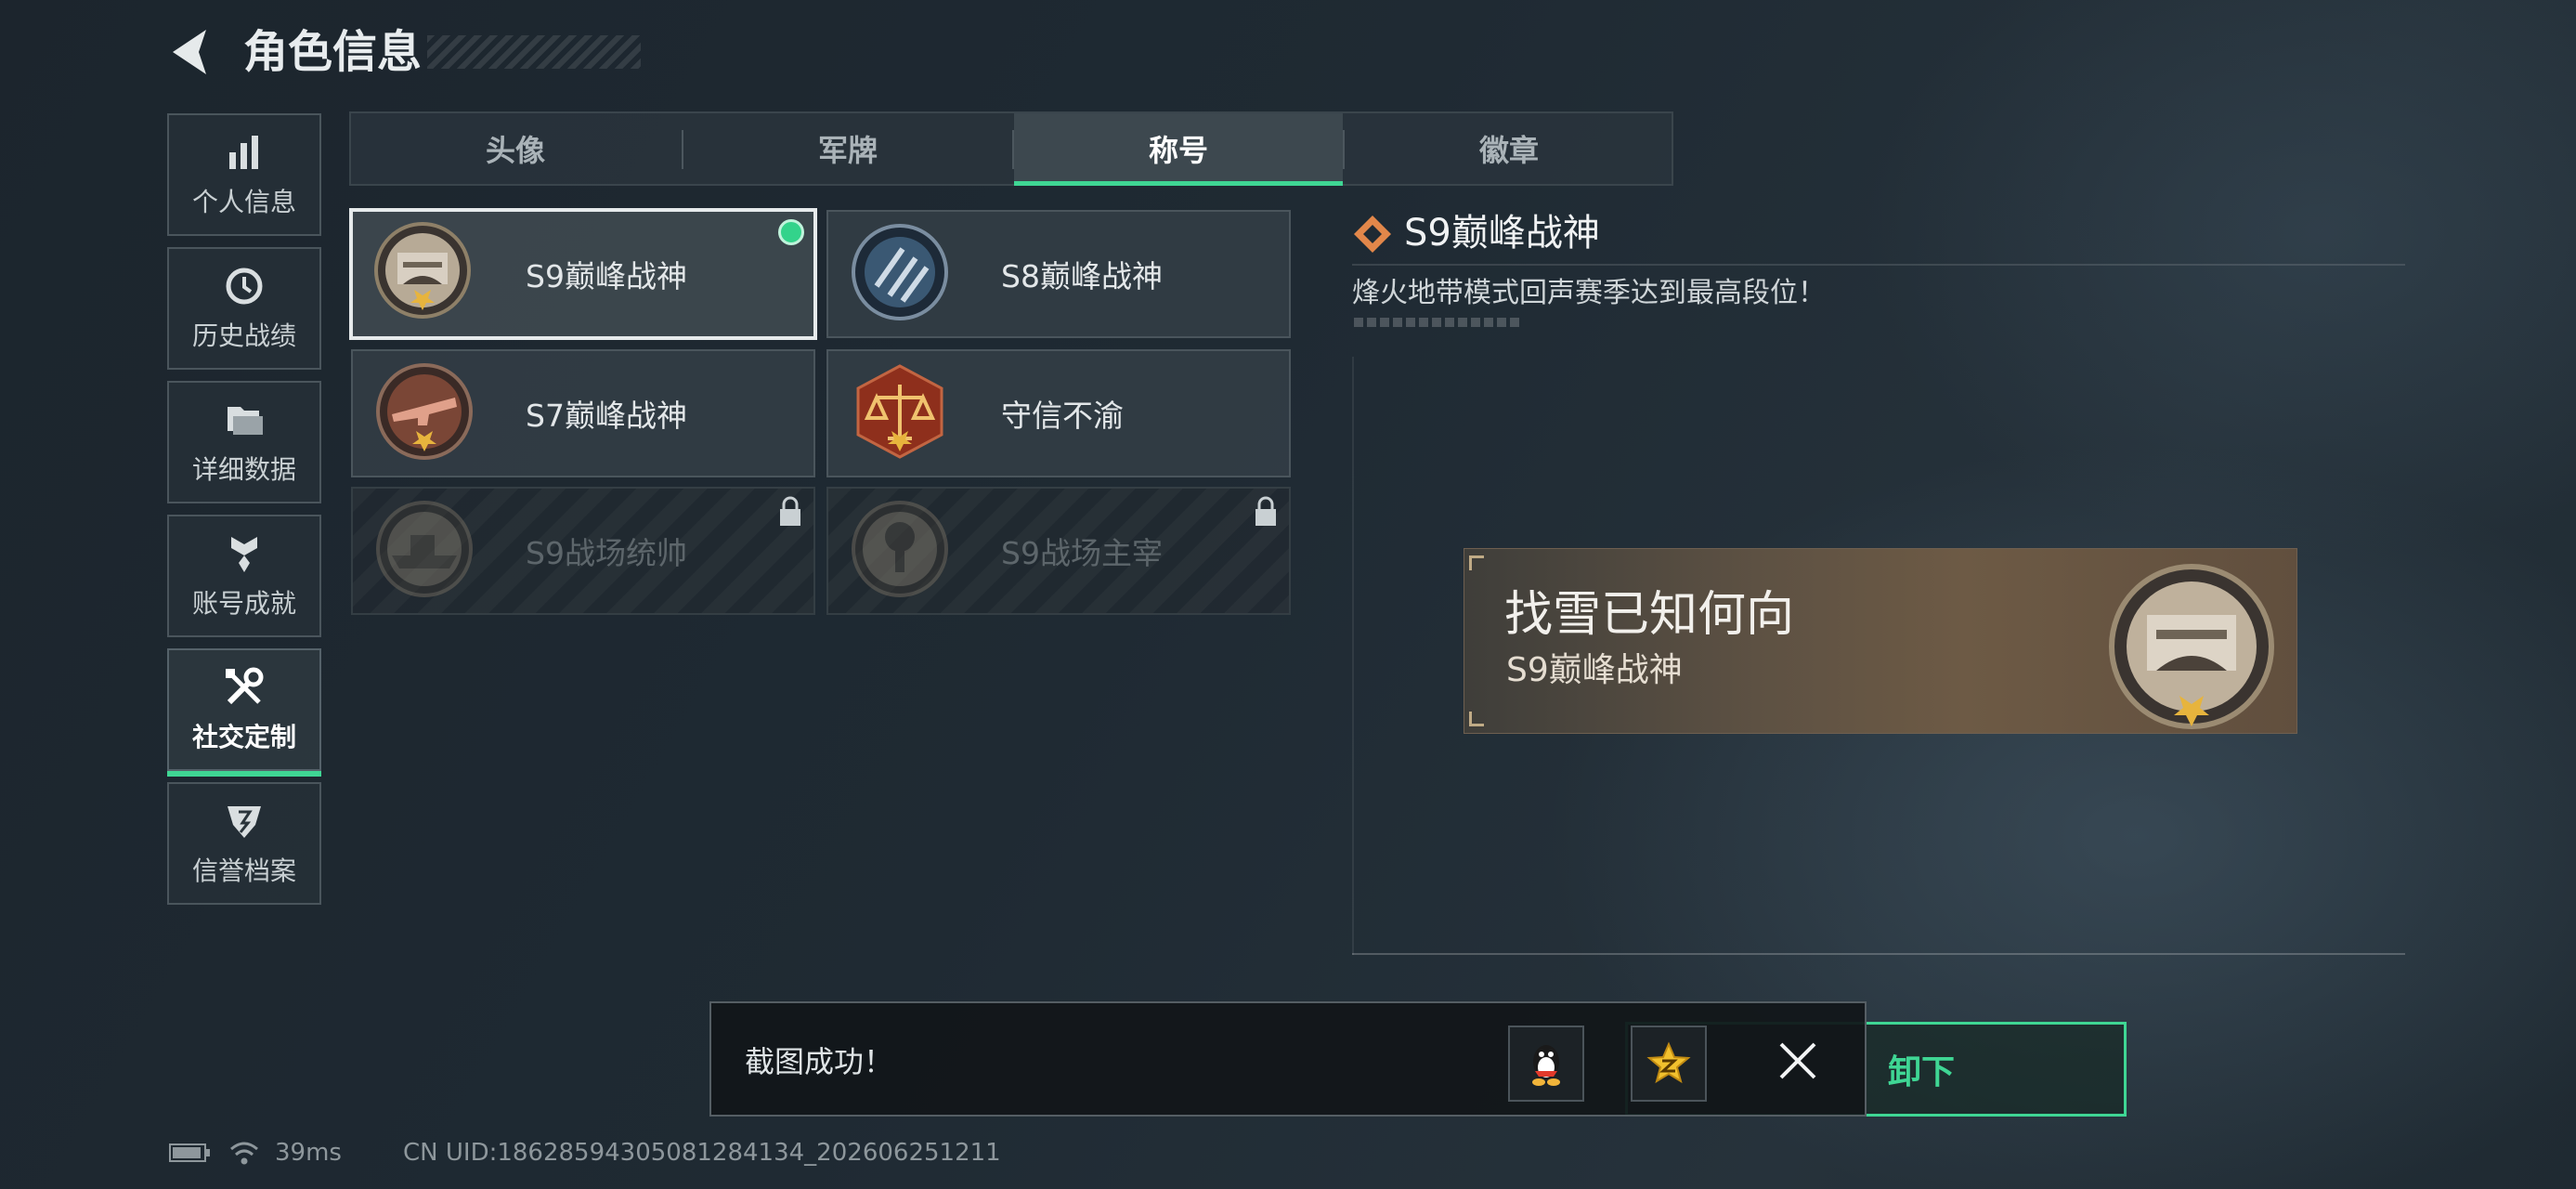 This screenshot has width=2576, height=1189. I want to click on title-card-name: 守信不渝, so click(1062, 416).